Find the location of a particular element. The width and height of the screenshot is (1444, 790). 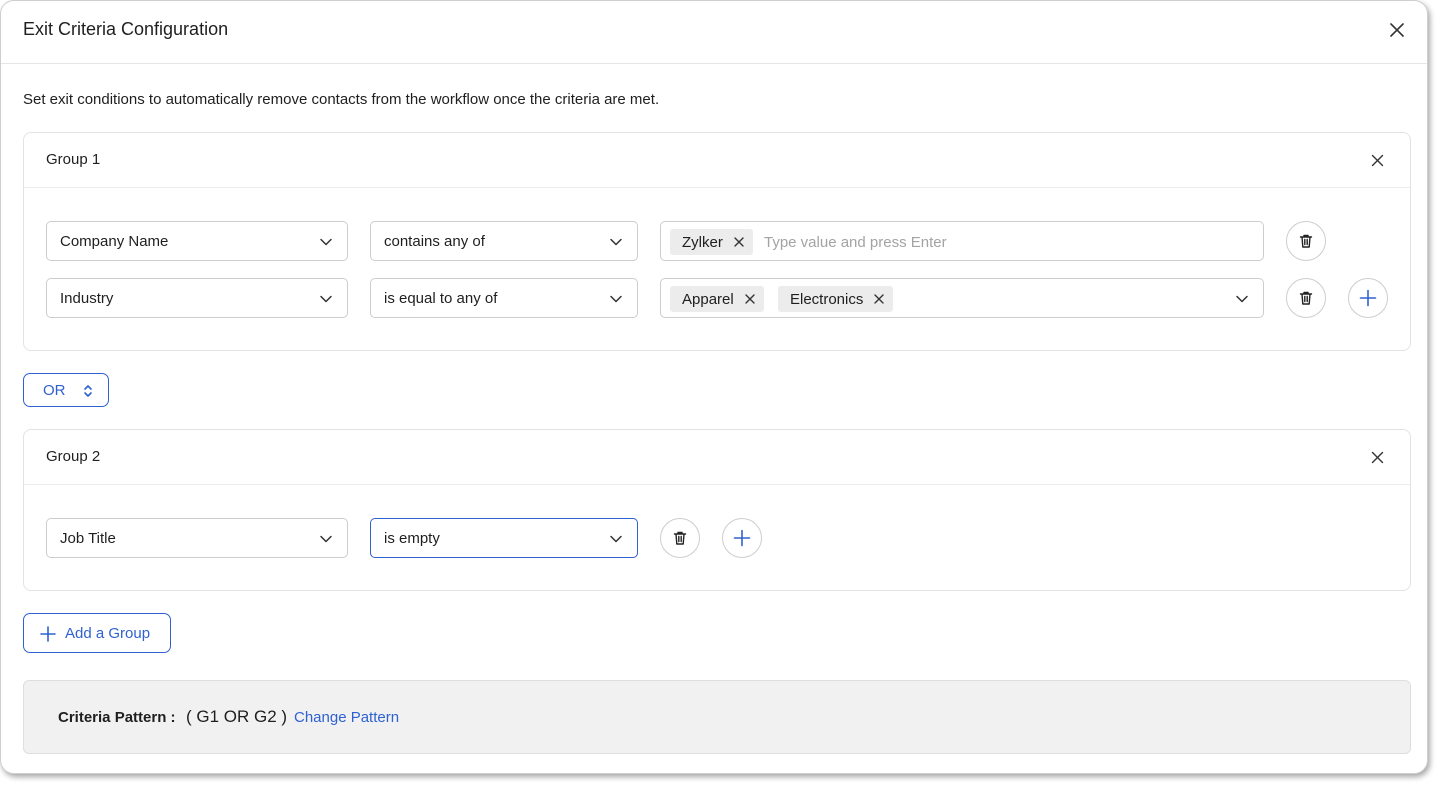

connector-label: OR is located at coordinates (54, 390).